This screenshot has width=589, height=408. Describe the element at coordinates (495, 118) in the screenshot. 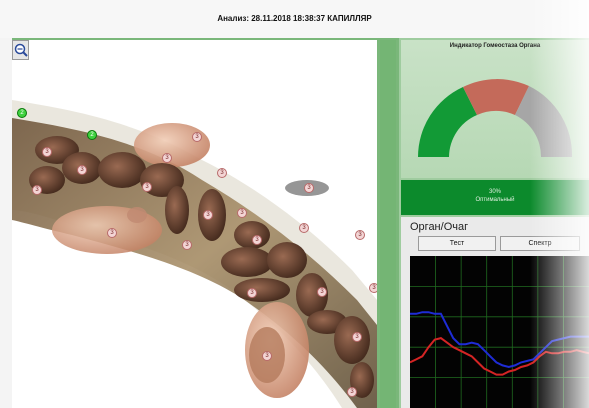

I see `homeostasis-gauge` at that location.